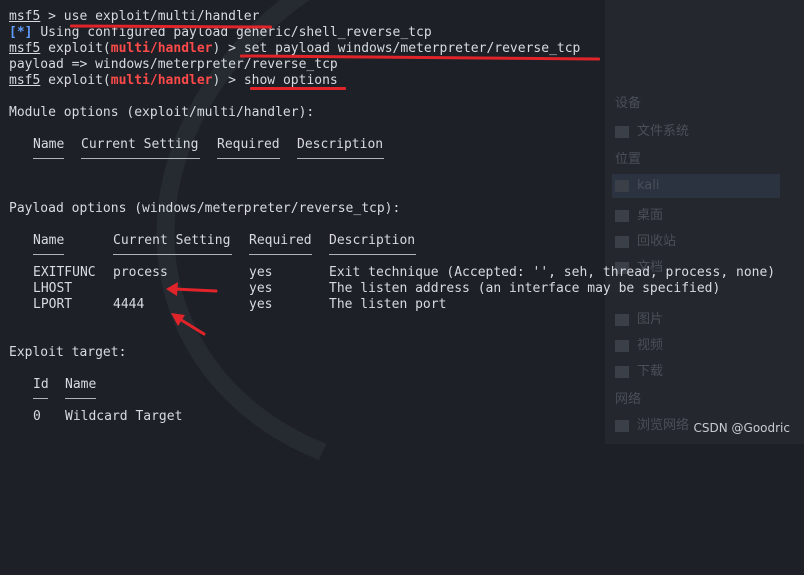  Describe the element at coordinates (645, 239) in the screenshot. I see `sidebar-item-trash: 回收站` at that location.